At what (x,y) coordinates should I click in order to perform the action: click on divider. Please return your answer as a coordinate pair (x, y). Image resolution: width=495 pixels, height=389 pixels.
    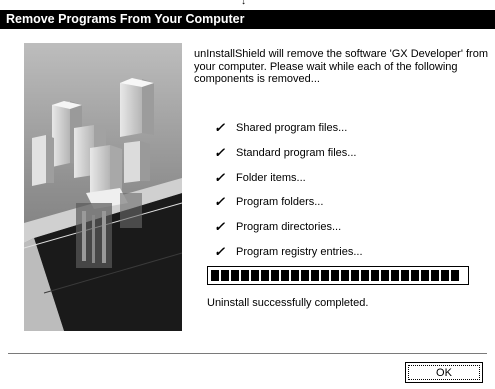
    Looking at the image, I should click on (247, 354).